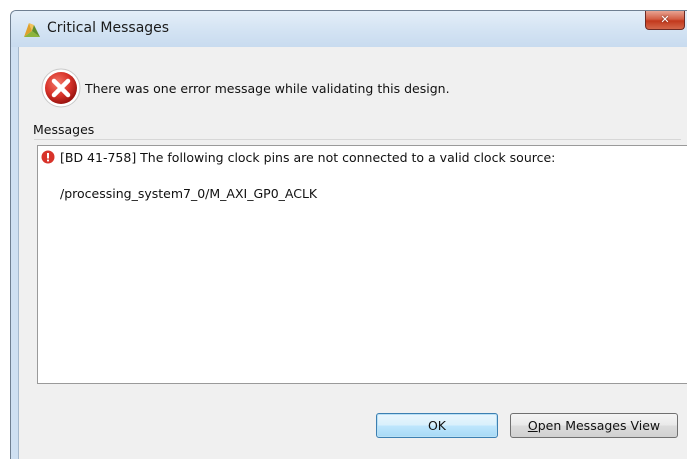 This screenshot has height=459, width=687. Describe the element at coordinates (599, 425) in the screenshot. I see `open-messages-view-label: pen Messages View` at that location.